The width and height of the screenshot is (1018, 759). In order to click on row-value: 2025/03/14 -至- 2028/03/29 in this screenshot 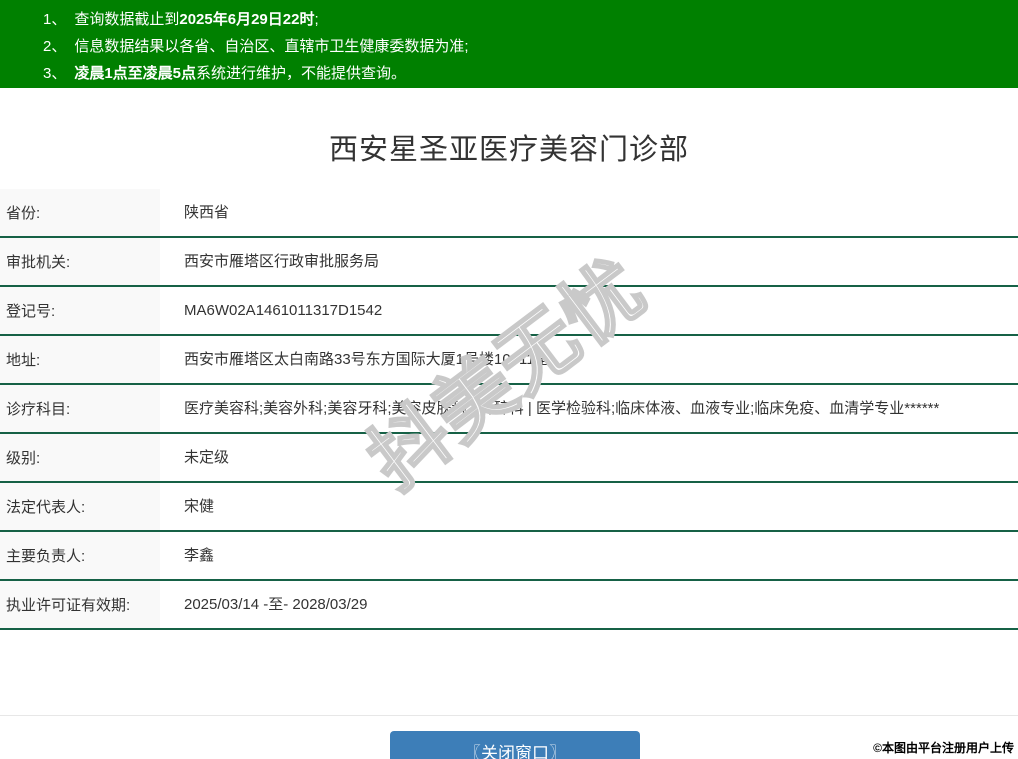, I will do `click(276, 604)`.